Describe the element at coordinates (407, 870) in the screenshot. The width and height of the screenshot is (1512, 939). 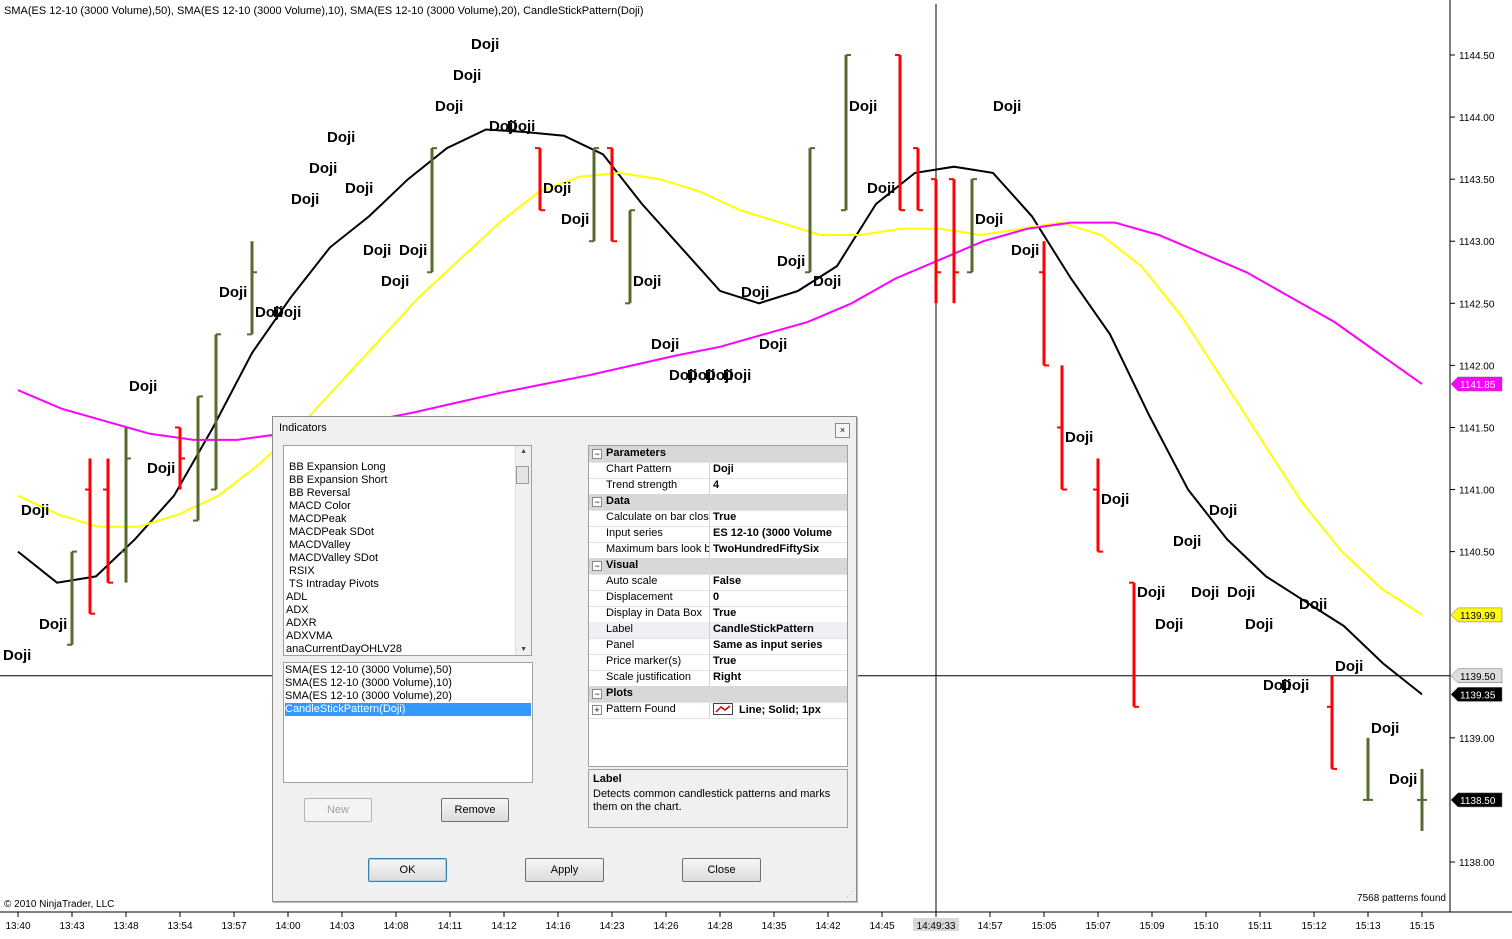
I see `ok-button: OK` at that location.